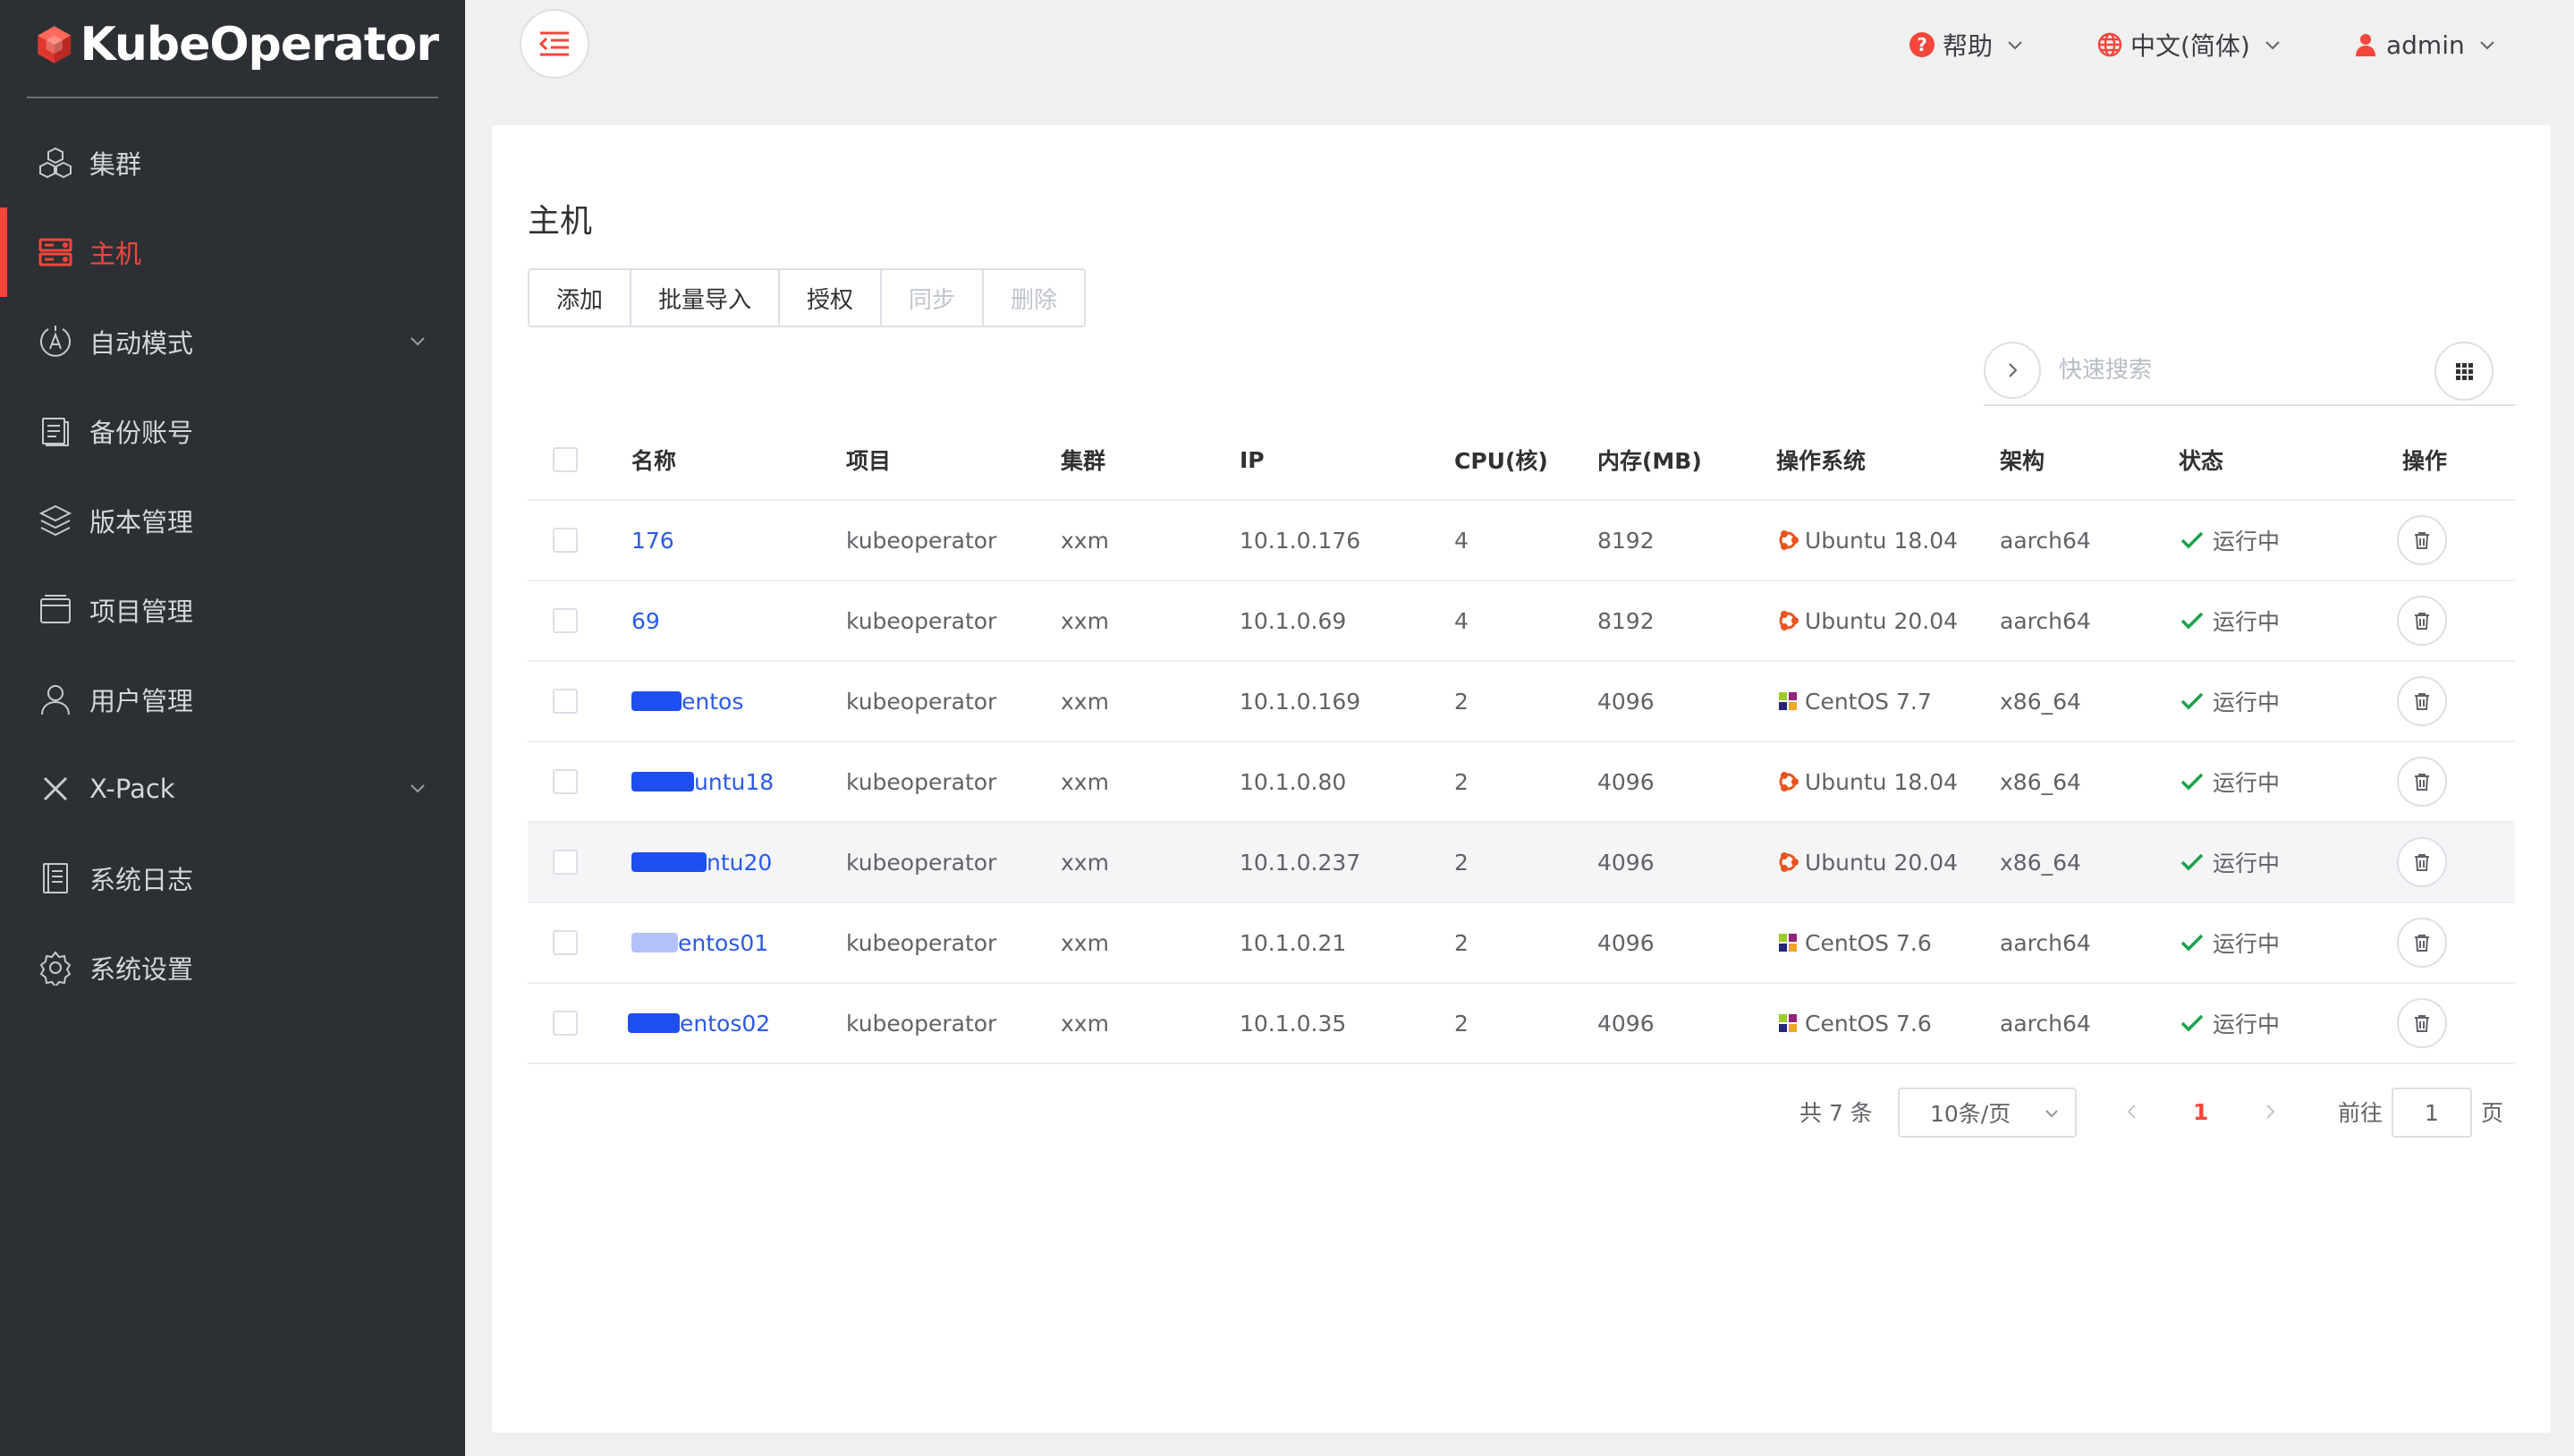 The width and height of the screenshot is (2574, 1456). Describe the element at coordinates (701, 862) in the screenshot. I see `host-name-link: ntu20` at that location.